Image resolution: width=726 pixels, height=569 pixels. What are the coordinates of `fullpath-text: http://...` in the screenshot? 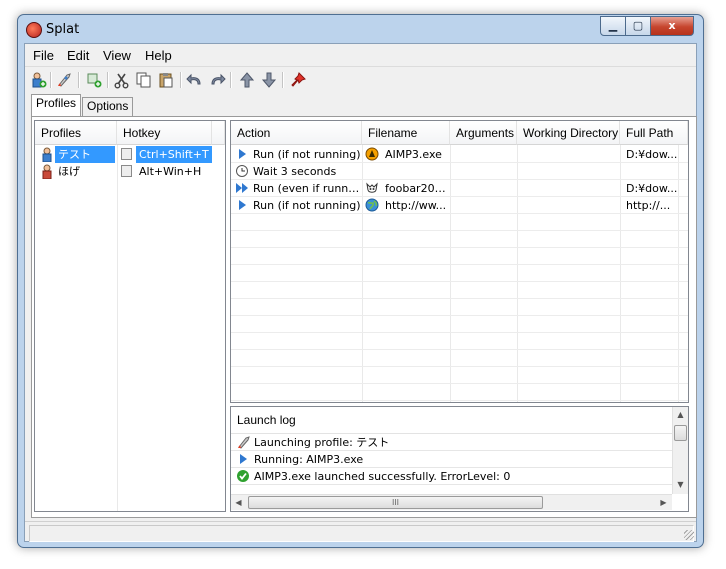 It's located at (648, 205).